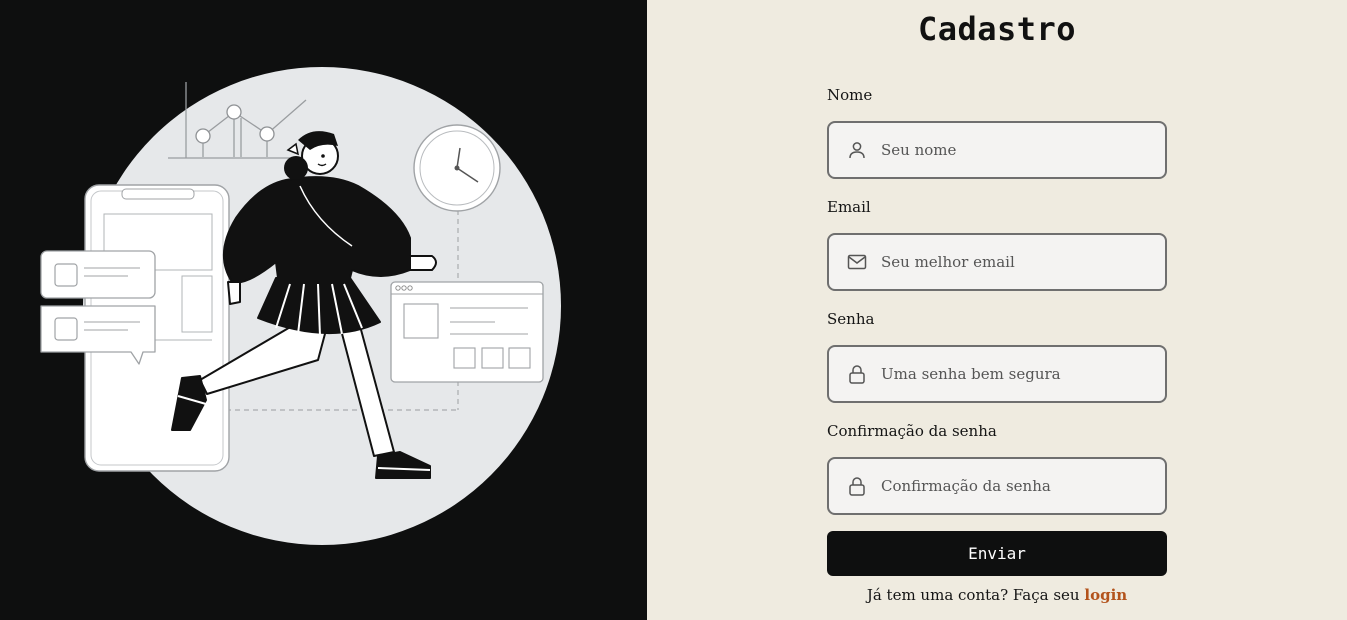 This screenshot has height=620, width=1347. I want to click on chat-bubble-graphic, so click(98, 307).